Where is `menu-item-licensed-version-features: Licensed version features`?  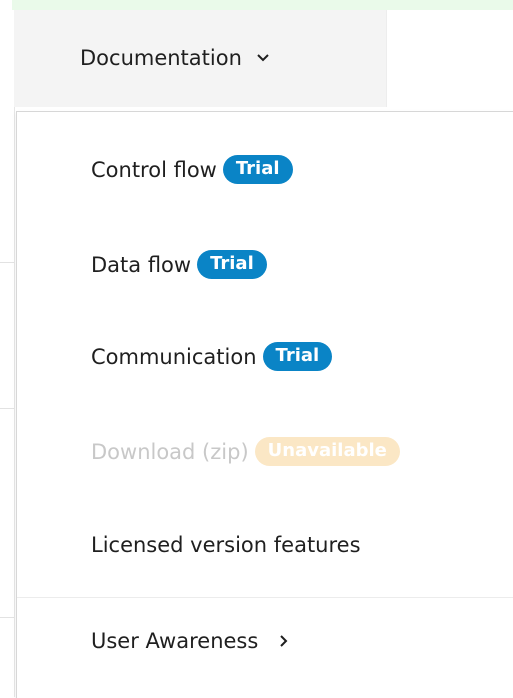 menu-item-licensed-version-features: Licensed version features is located at coordinates (226, 545).